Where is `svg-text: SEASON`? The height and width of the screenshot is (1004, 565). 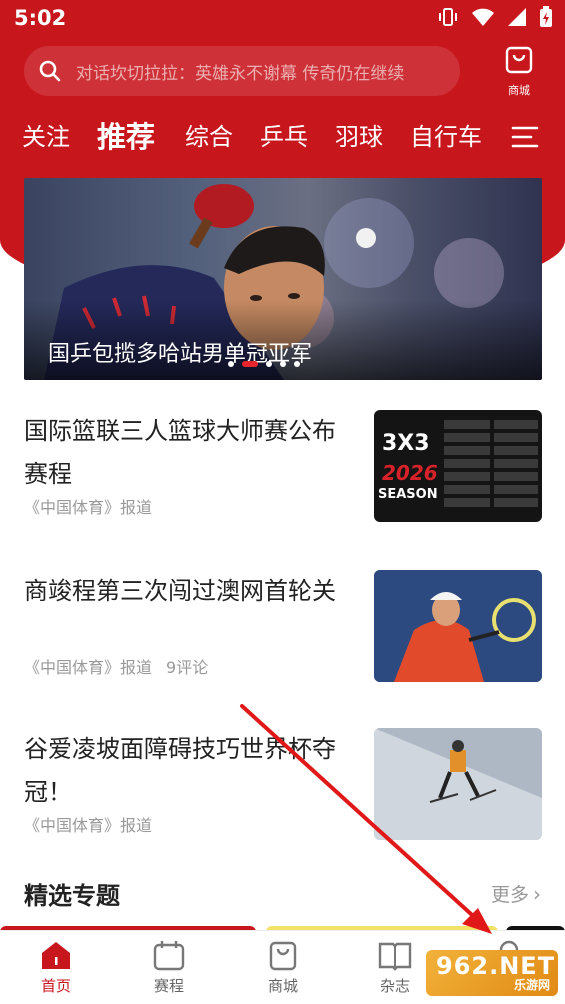 svg-text: SEASON is located at coordinates (408, 494).